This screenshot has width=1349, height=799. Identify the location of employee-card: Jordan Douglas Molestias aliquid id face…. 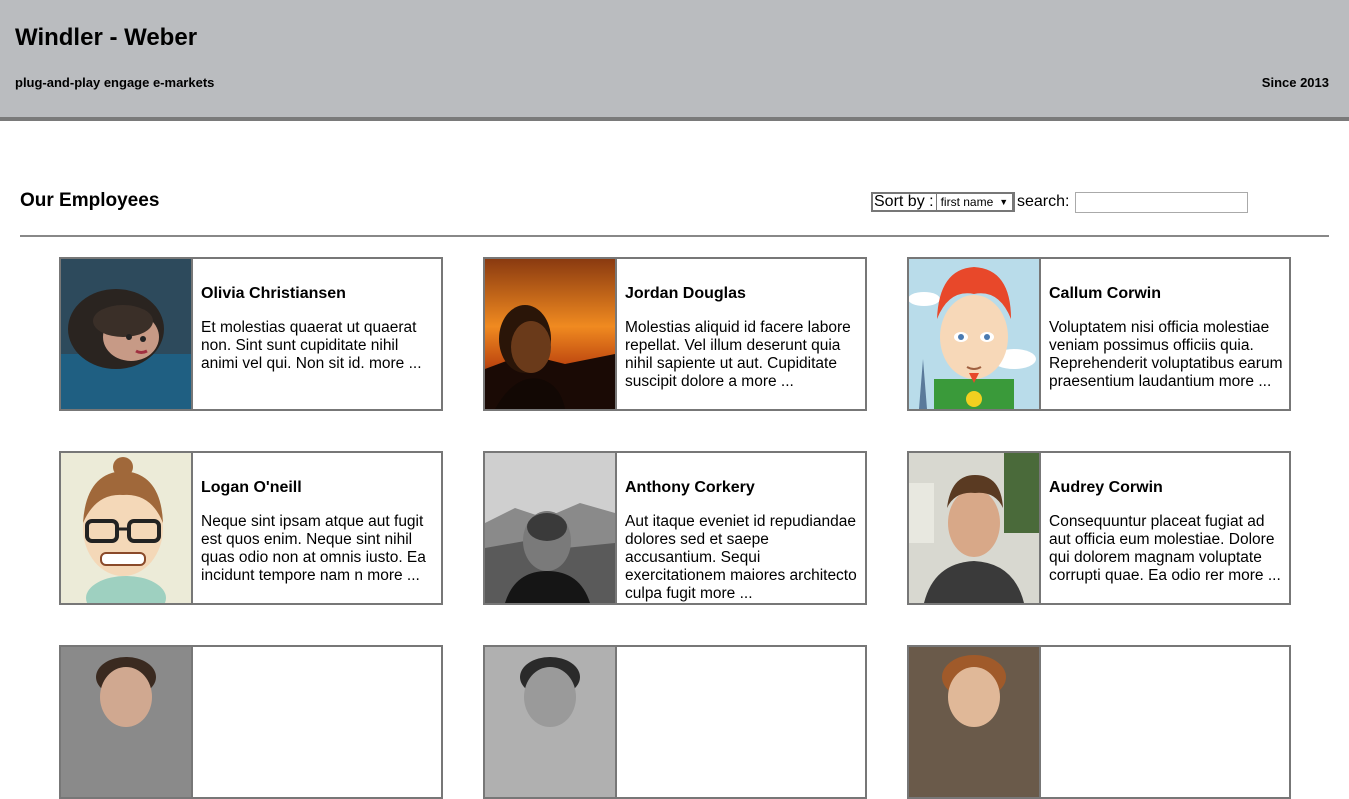
(675, 334).